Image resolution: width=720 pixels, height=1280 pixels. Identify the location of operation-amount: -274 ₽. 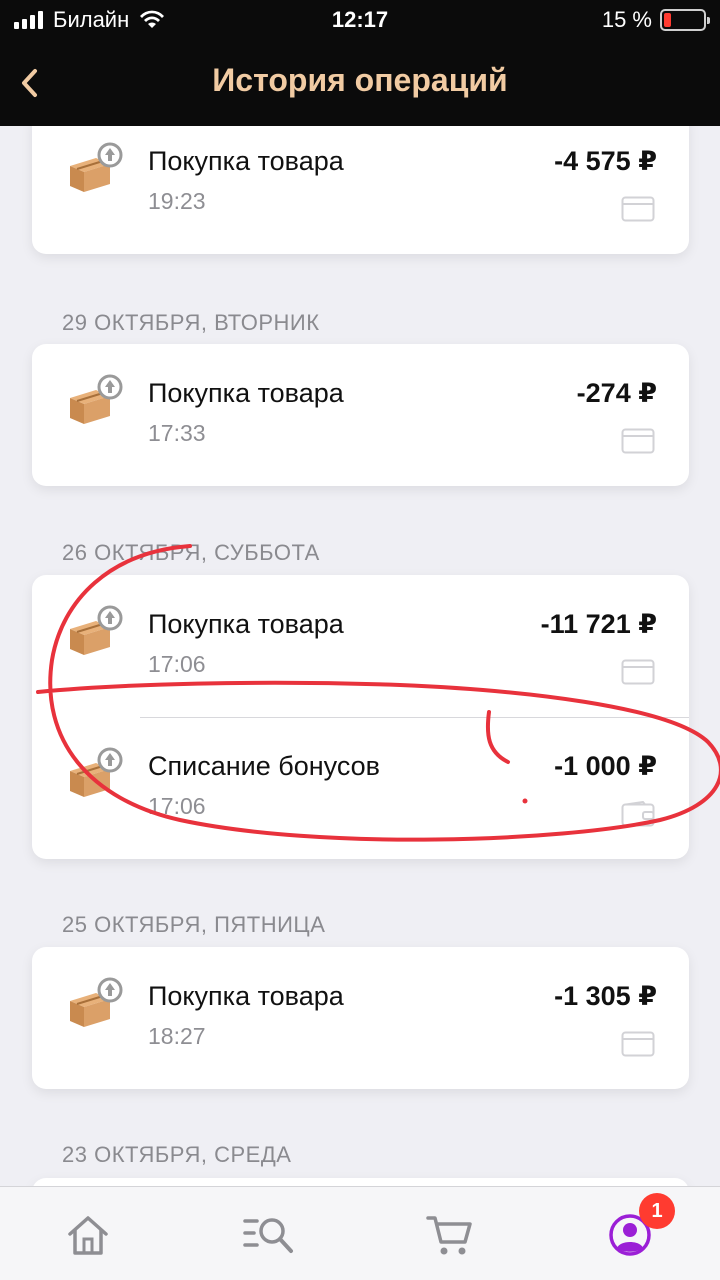
(616, 393).